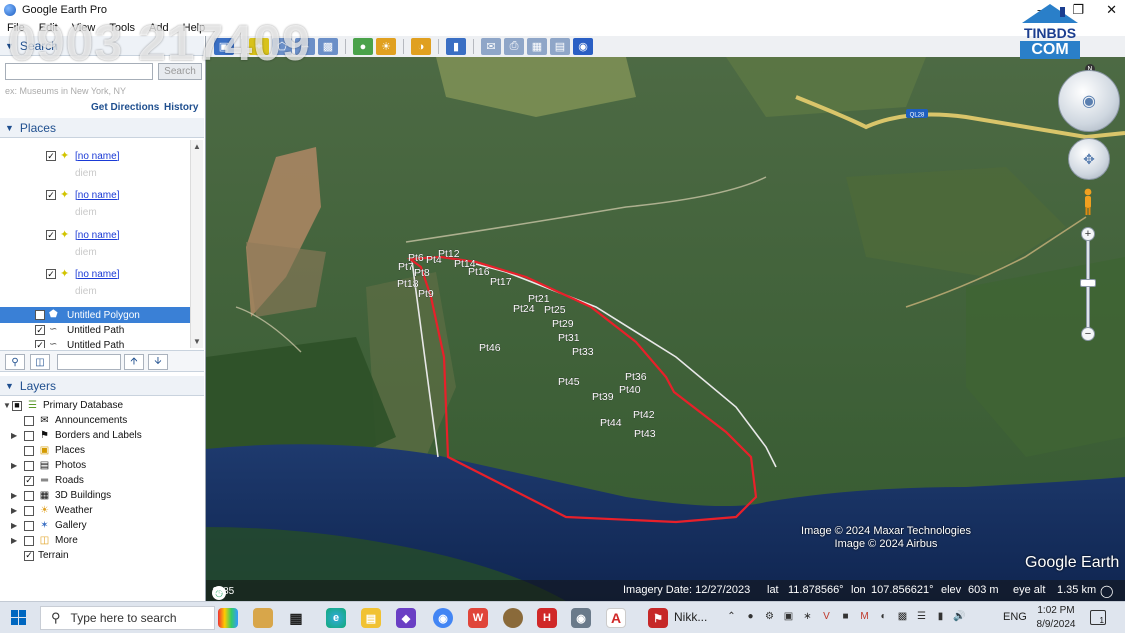 This screenshot has height=633, width=1125. Describe the element at coordinates (386, 46) in the screenshot. I see `historical-imagery-icon: ☀` at that location.